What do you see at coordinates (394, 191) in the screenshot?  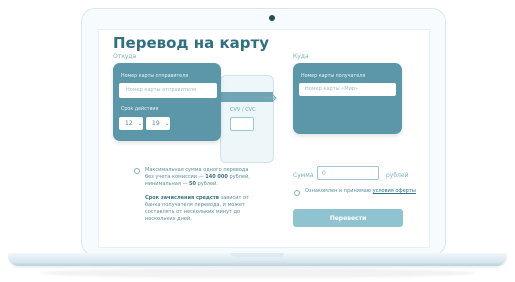 I see `offer-terms-link: условия оферты` at bounding box center [394, 191].